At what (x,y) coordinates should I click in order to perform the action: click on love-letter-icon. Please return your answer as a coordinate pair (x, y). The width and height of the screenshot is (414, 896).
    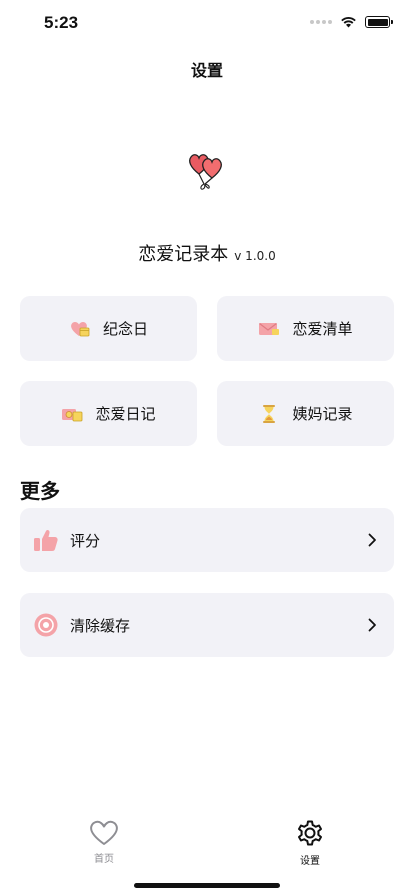
    Looking at the image, I should click on (269, 329).